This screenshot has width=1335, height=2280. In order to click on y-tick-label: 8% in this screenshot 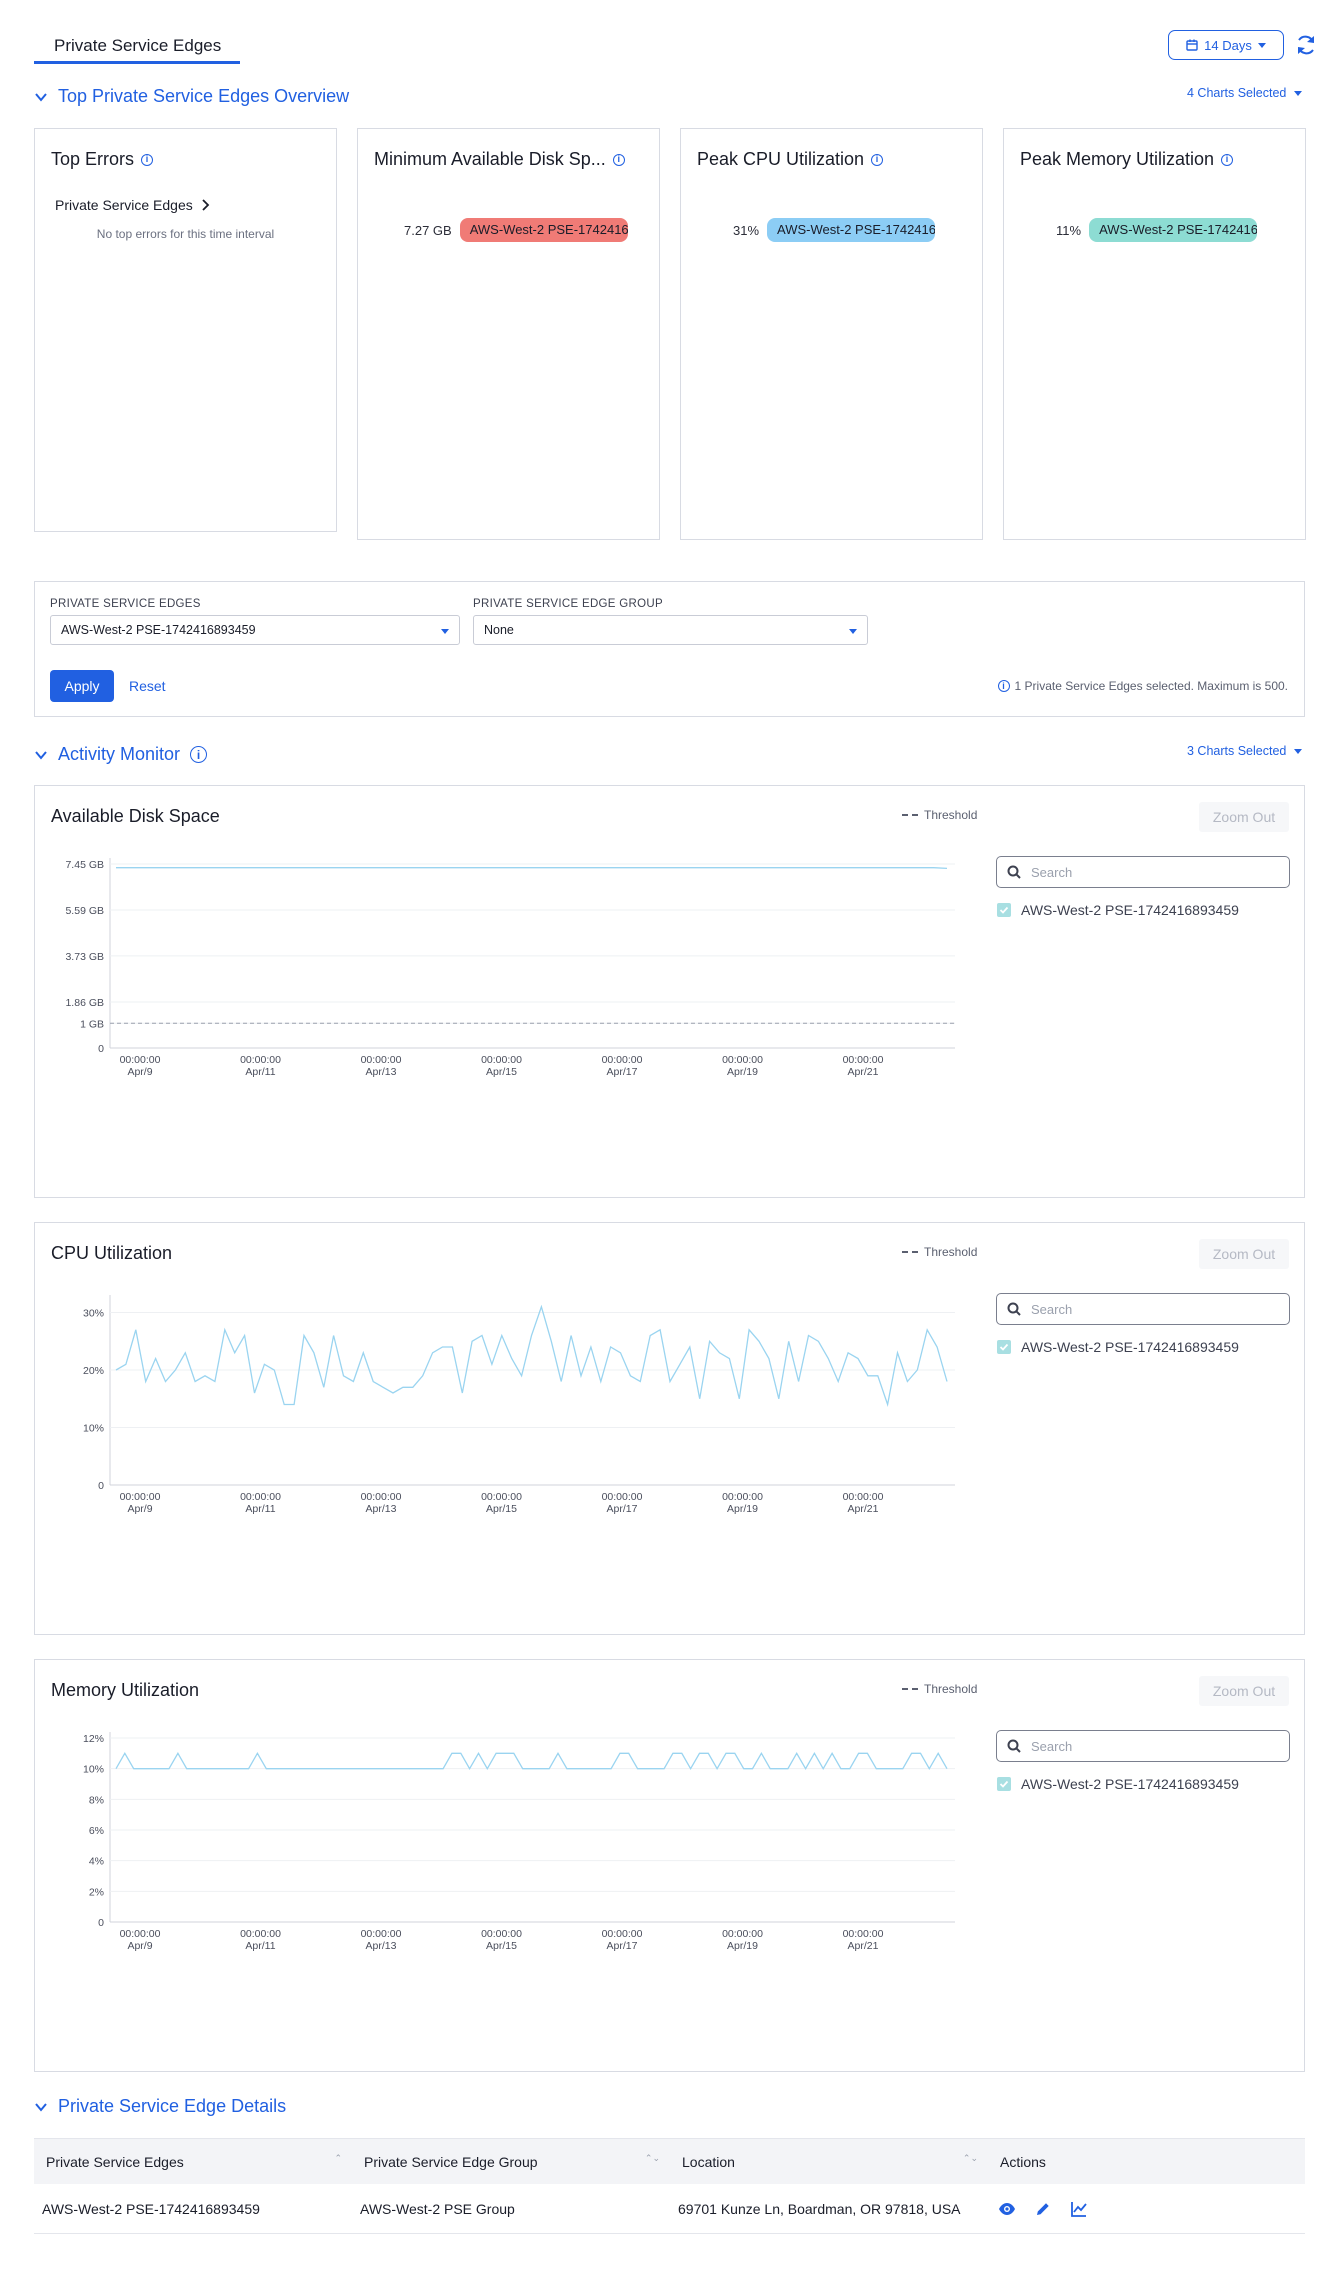, I will do `click(96, 1800)`.